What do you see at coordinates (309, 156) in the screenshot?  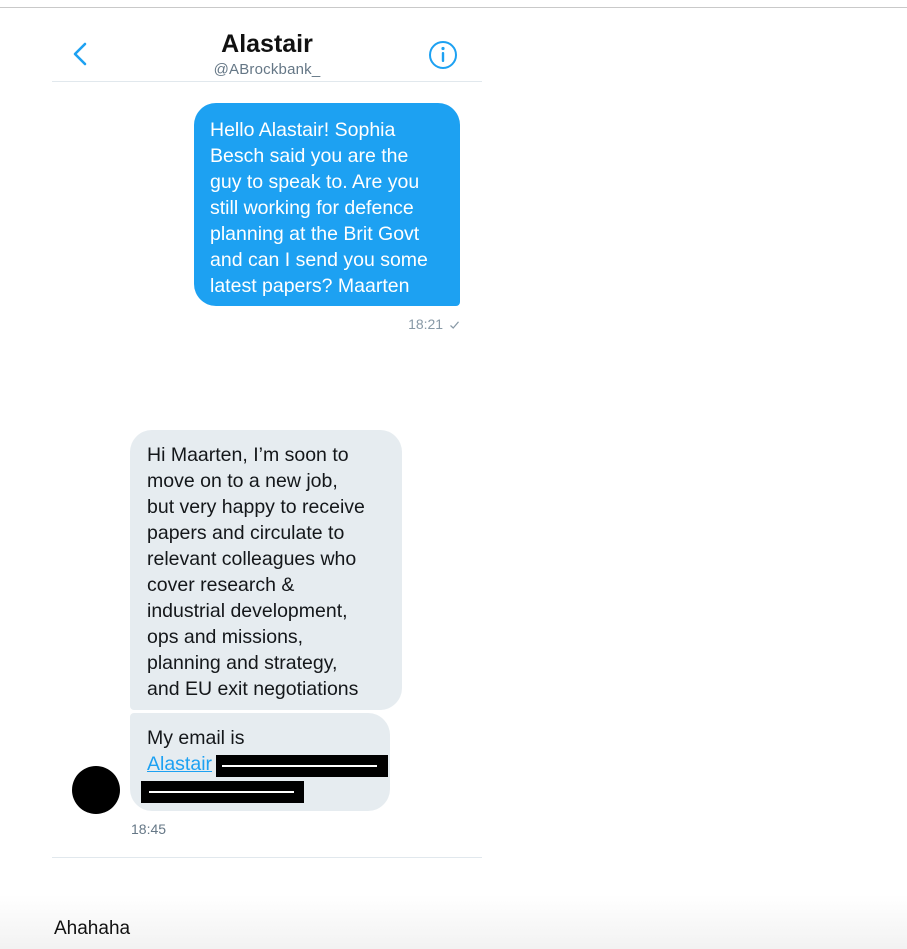 I see `message-line: Besch said you are the` at bounding box center [309, 156].